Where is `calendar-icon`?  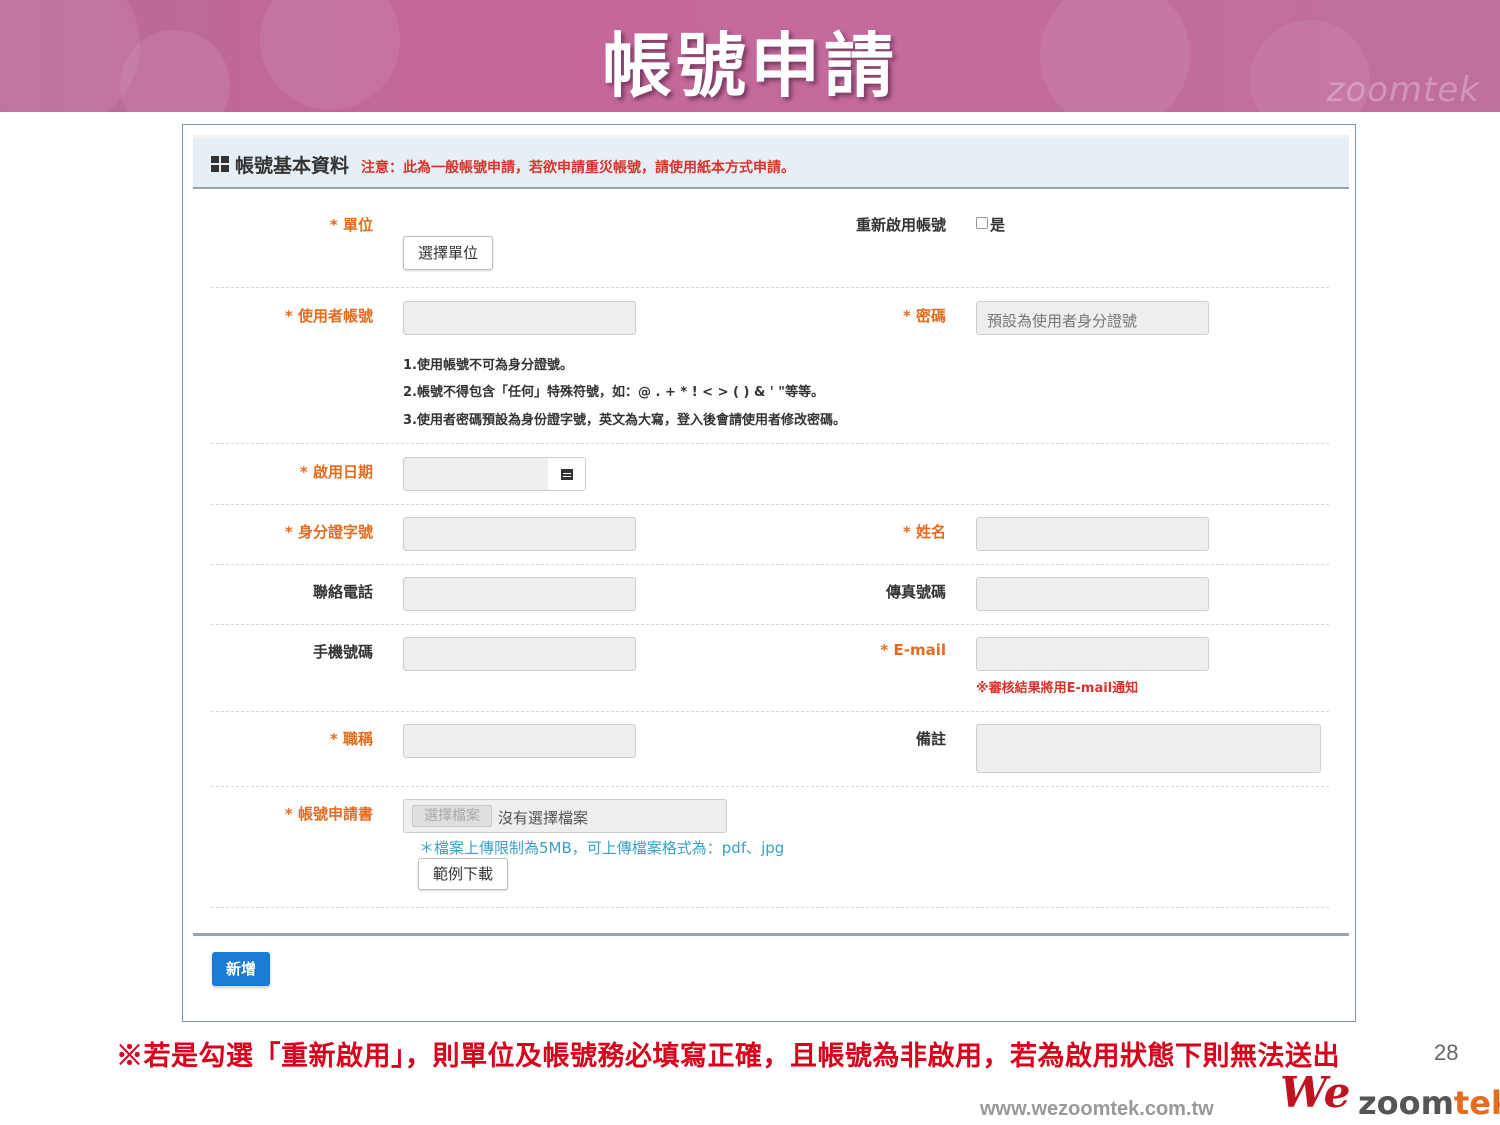 calendar-icon is located at coordinates (567, 474).